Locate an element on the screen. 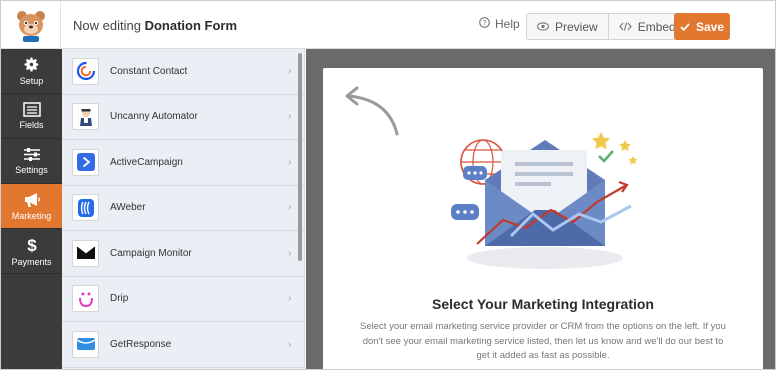  provider-list-scrollbar is located at coordinates (300, 157).